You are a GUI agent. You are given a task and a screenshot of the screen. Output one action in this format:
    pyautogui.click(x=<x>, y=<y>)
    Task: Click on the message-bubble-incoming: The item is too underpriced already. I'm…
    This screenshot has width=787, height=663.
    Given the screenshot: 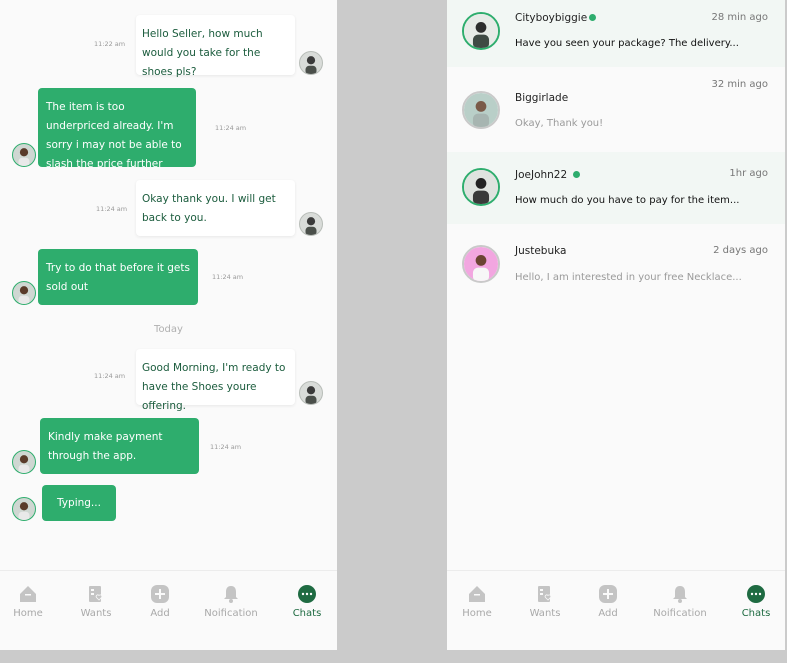 What is the action you would take?
    pyautogui.click(x=117, y=129)
    